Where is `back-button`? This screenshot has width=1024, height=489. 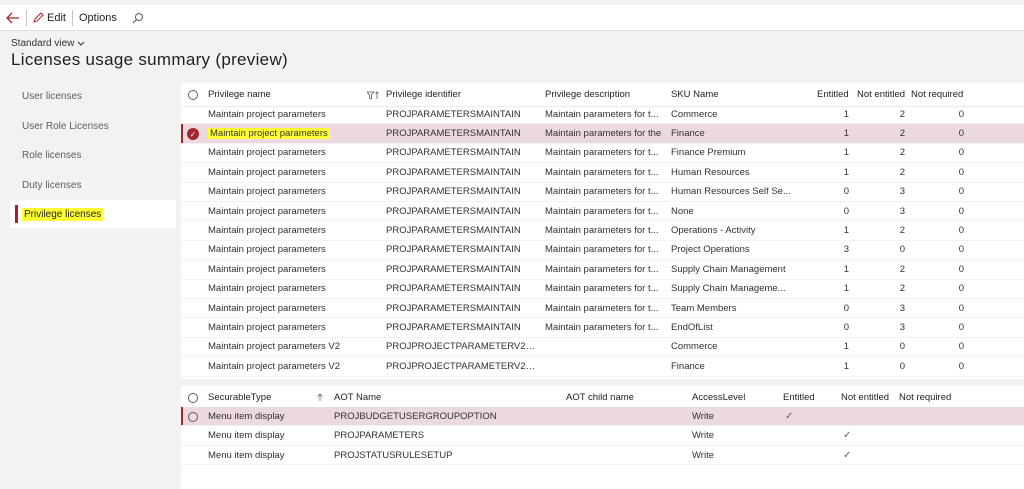 back-button is located at coordinates (13, 18).